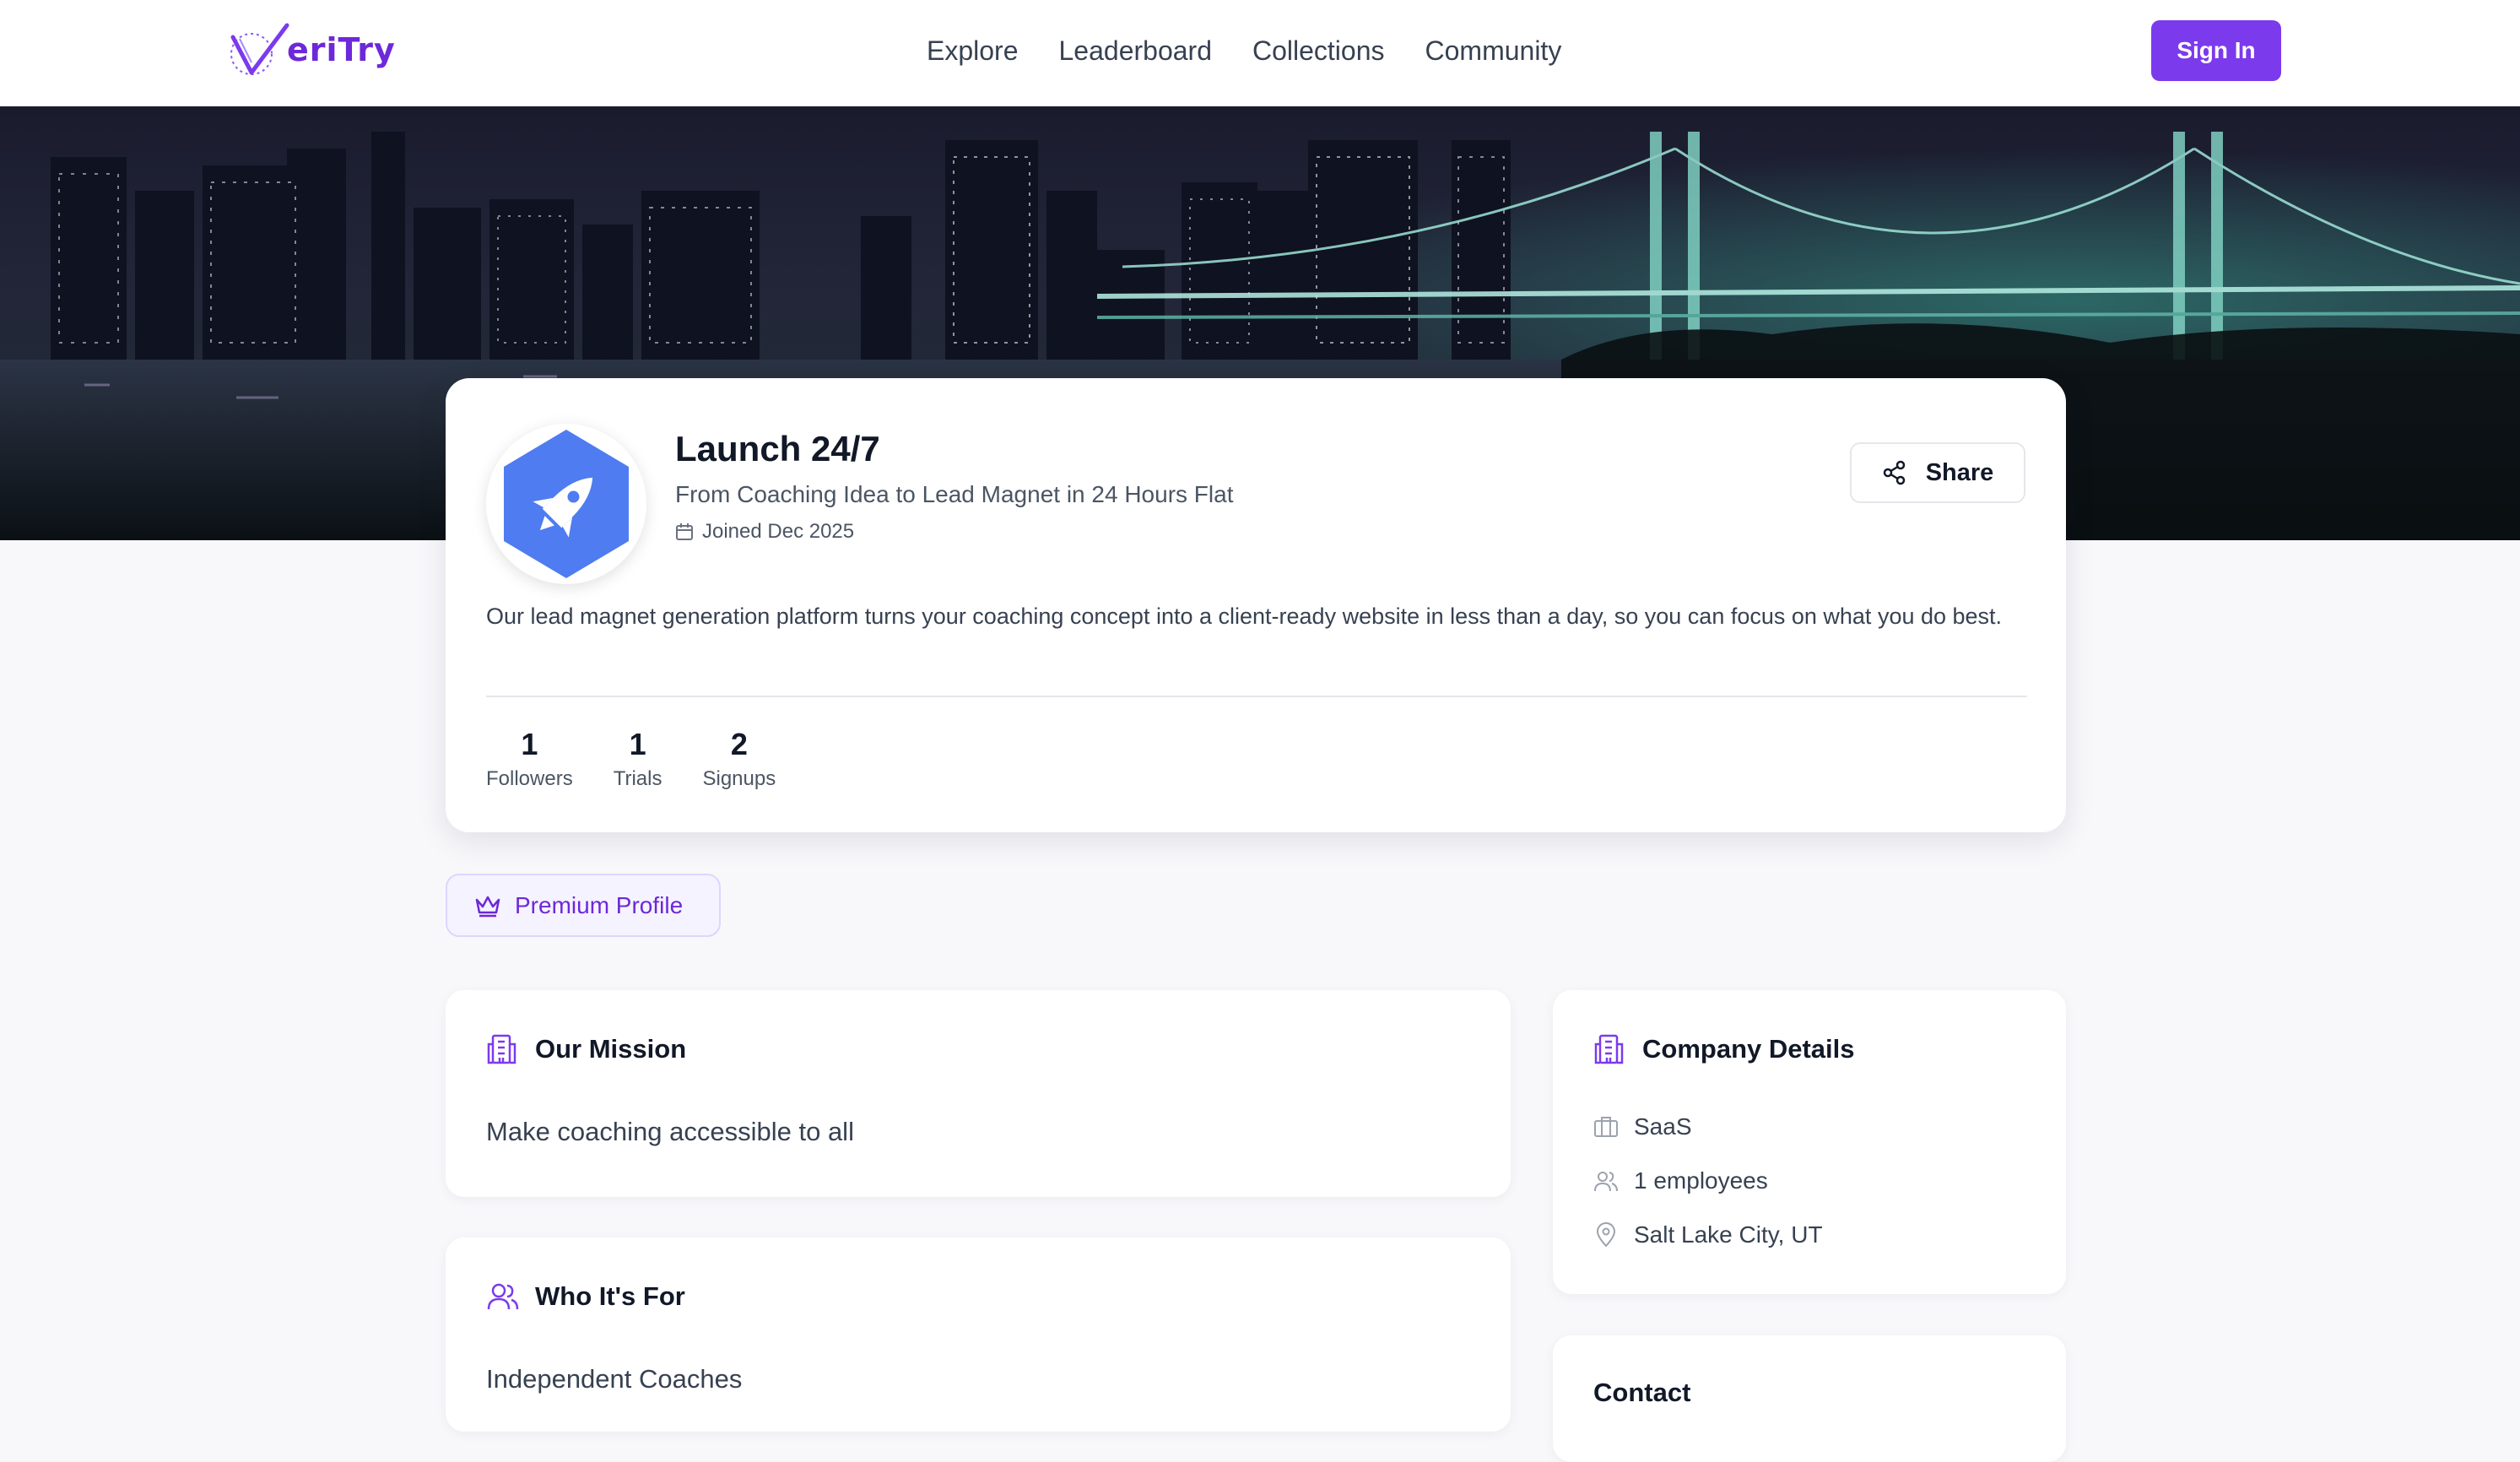  I want to click on rocket-icon, so click(566, 504).